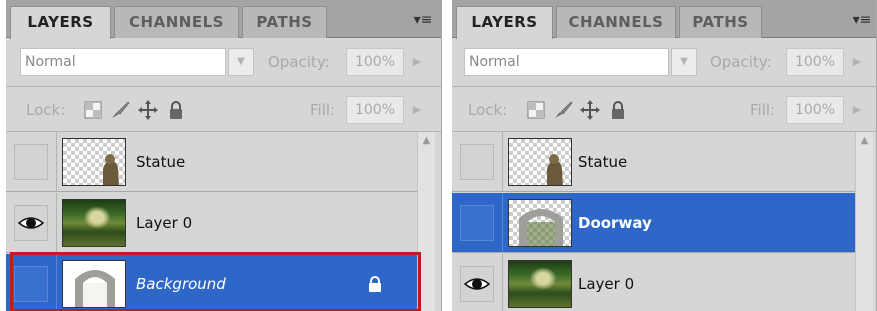 The width and height of the screenshot is (877, 311). What do you see at coordinates (615, 223) in the screenshot?
I see `layer-name: Doorway` at bounding box center [615, 223].